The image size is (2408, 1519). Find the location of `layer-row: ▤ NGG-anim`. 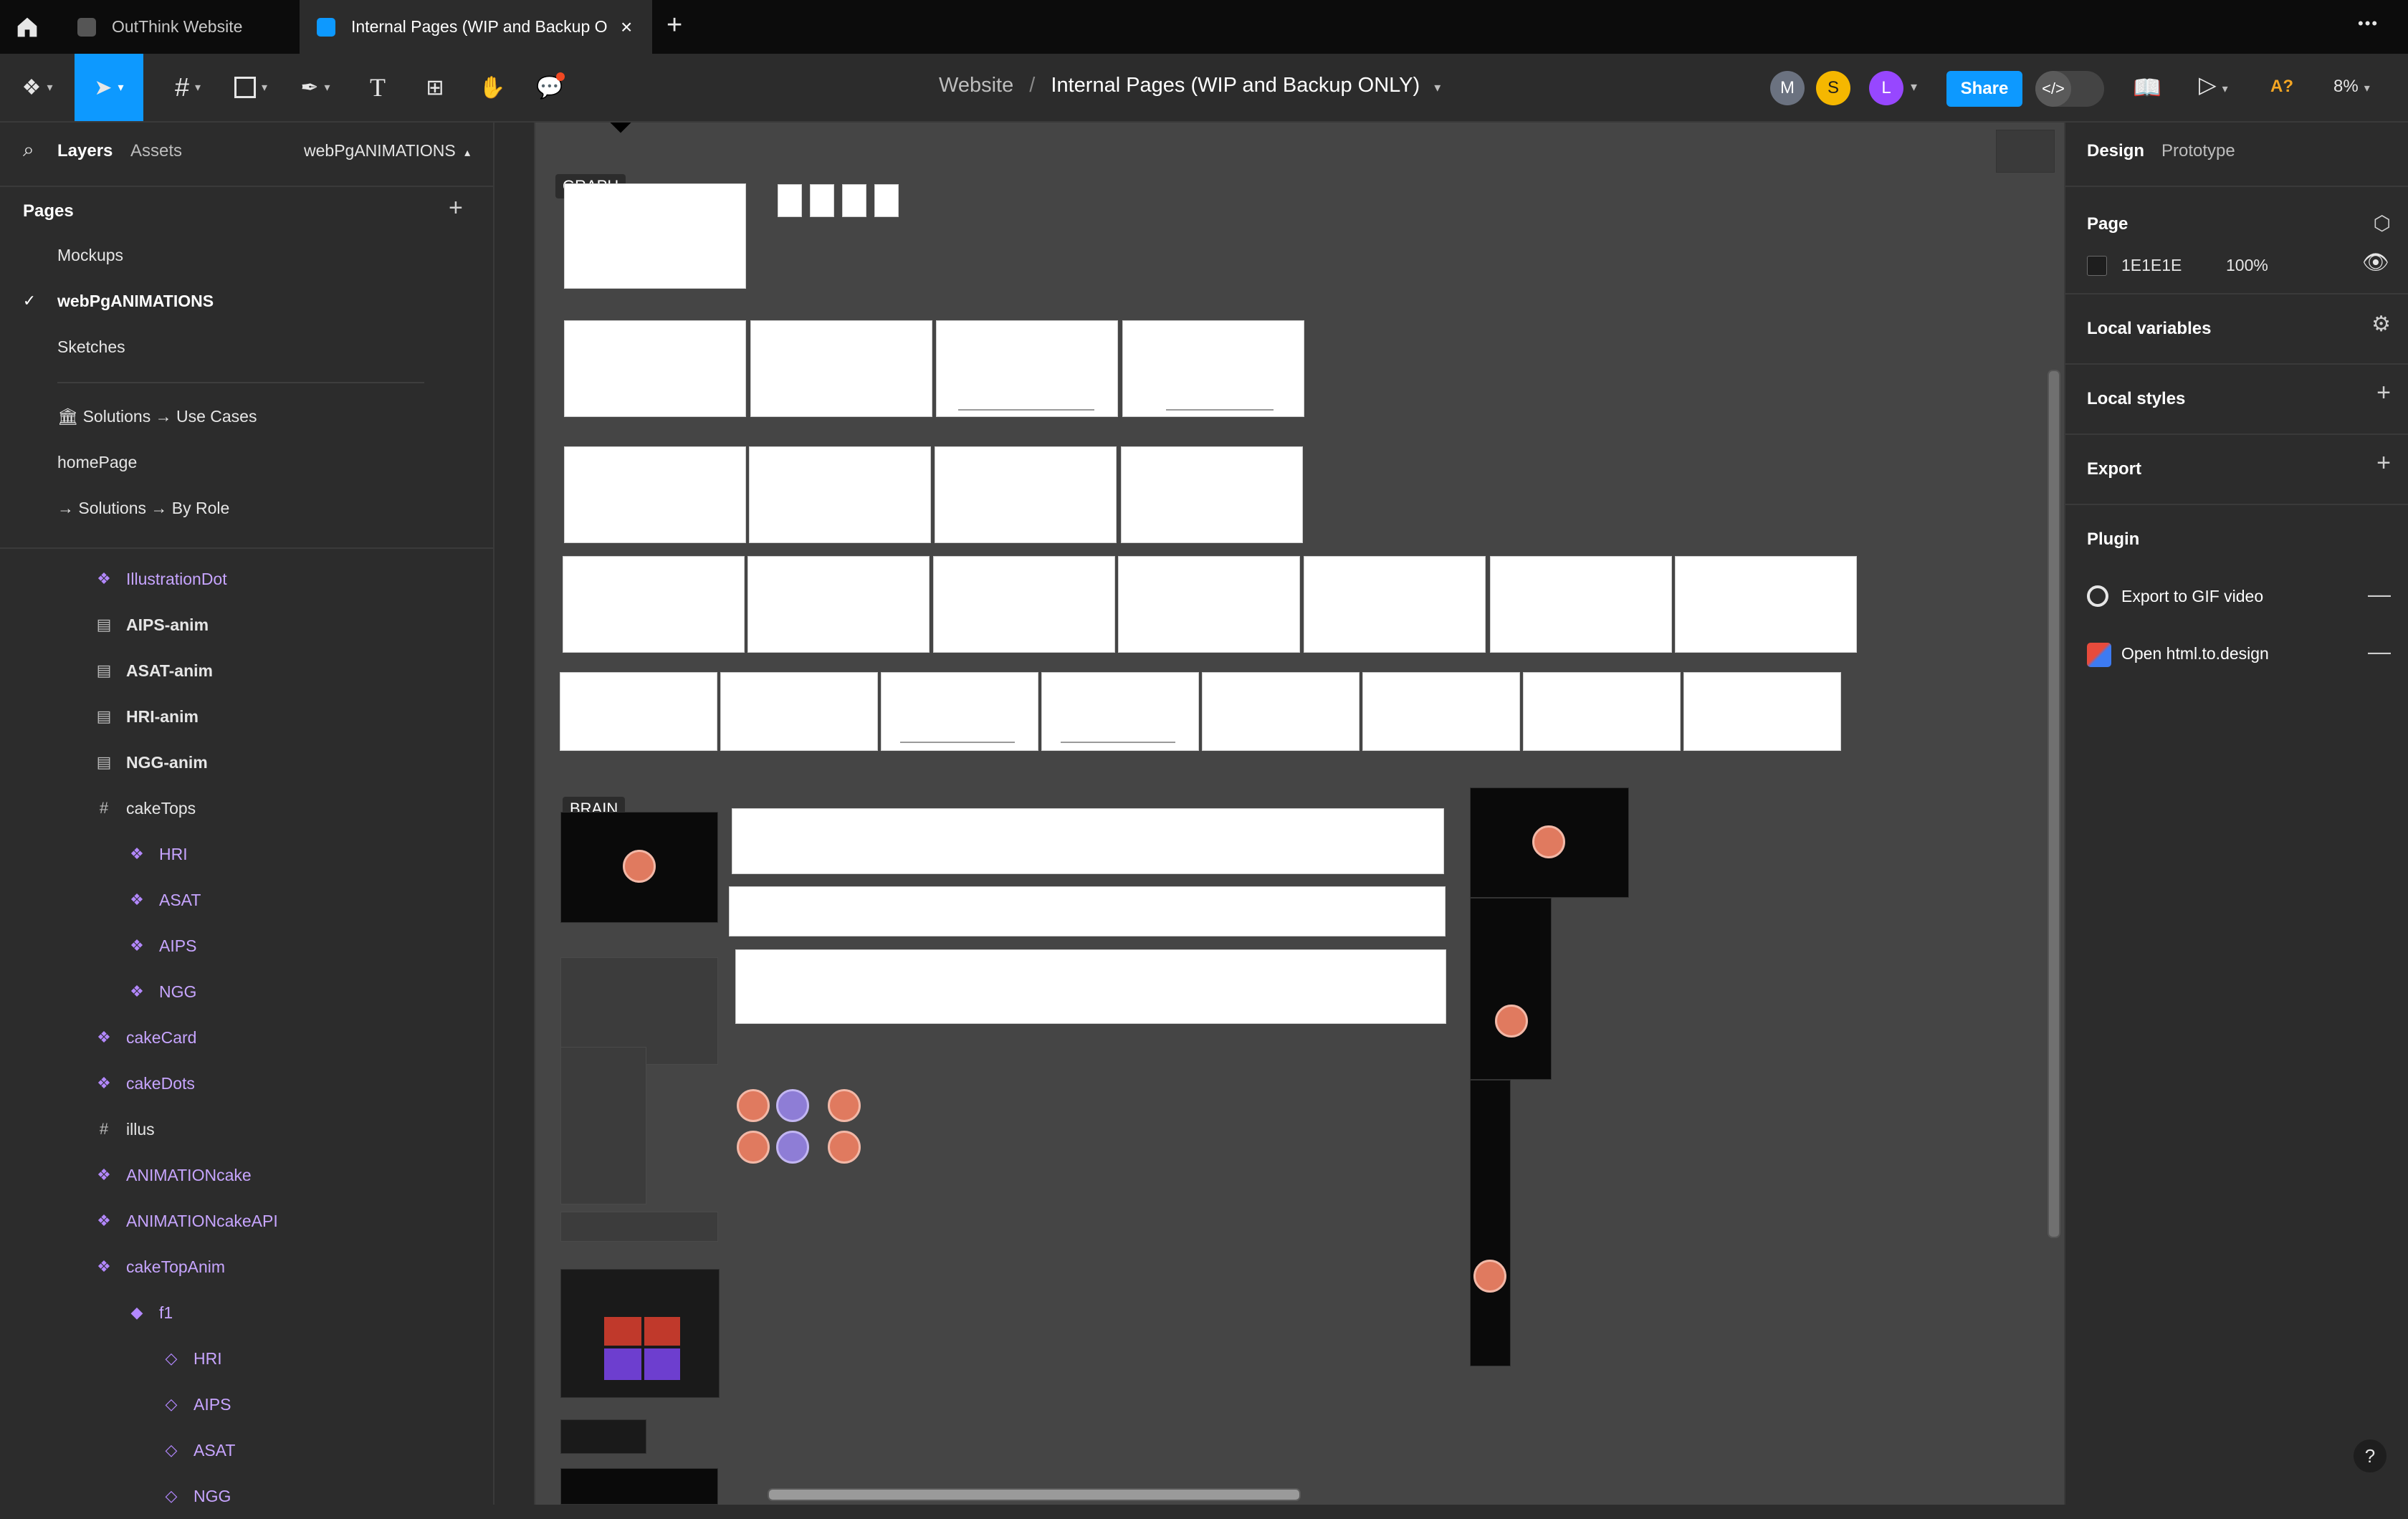

layer-row: ▤ NGG-anim is located at coordinates (246, 762).